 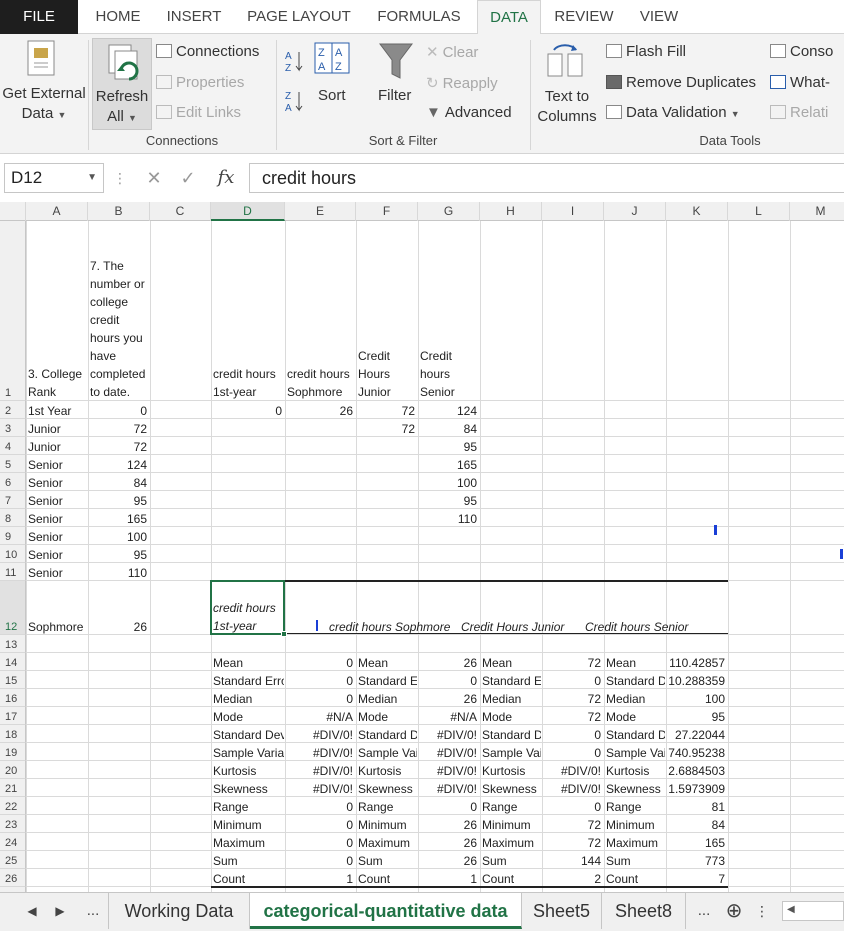 What do you see at coordinates (39, 17) in the screenshot?
I see `tab-file: FILE` at bounding box center [39, 17].